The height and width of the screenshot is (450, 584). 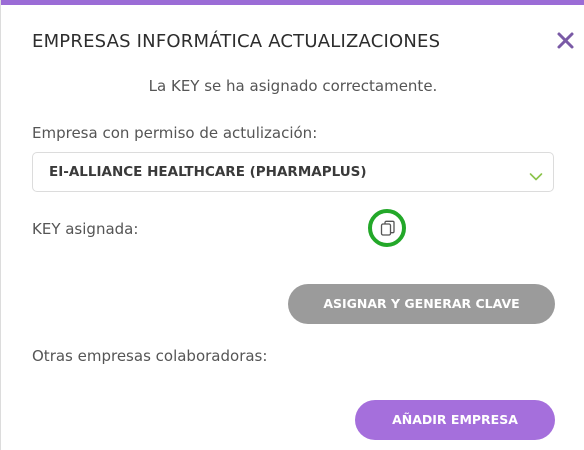 I want to click on company-select-value: EI-ALLIANCE HEALTHCARE (PHARMAPLUS), so click(x=208, y=172).